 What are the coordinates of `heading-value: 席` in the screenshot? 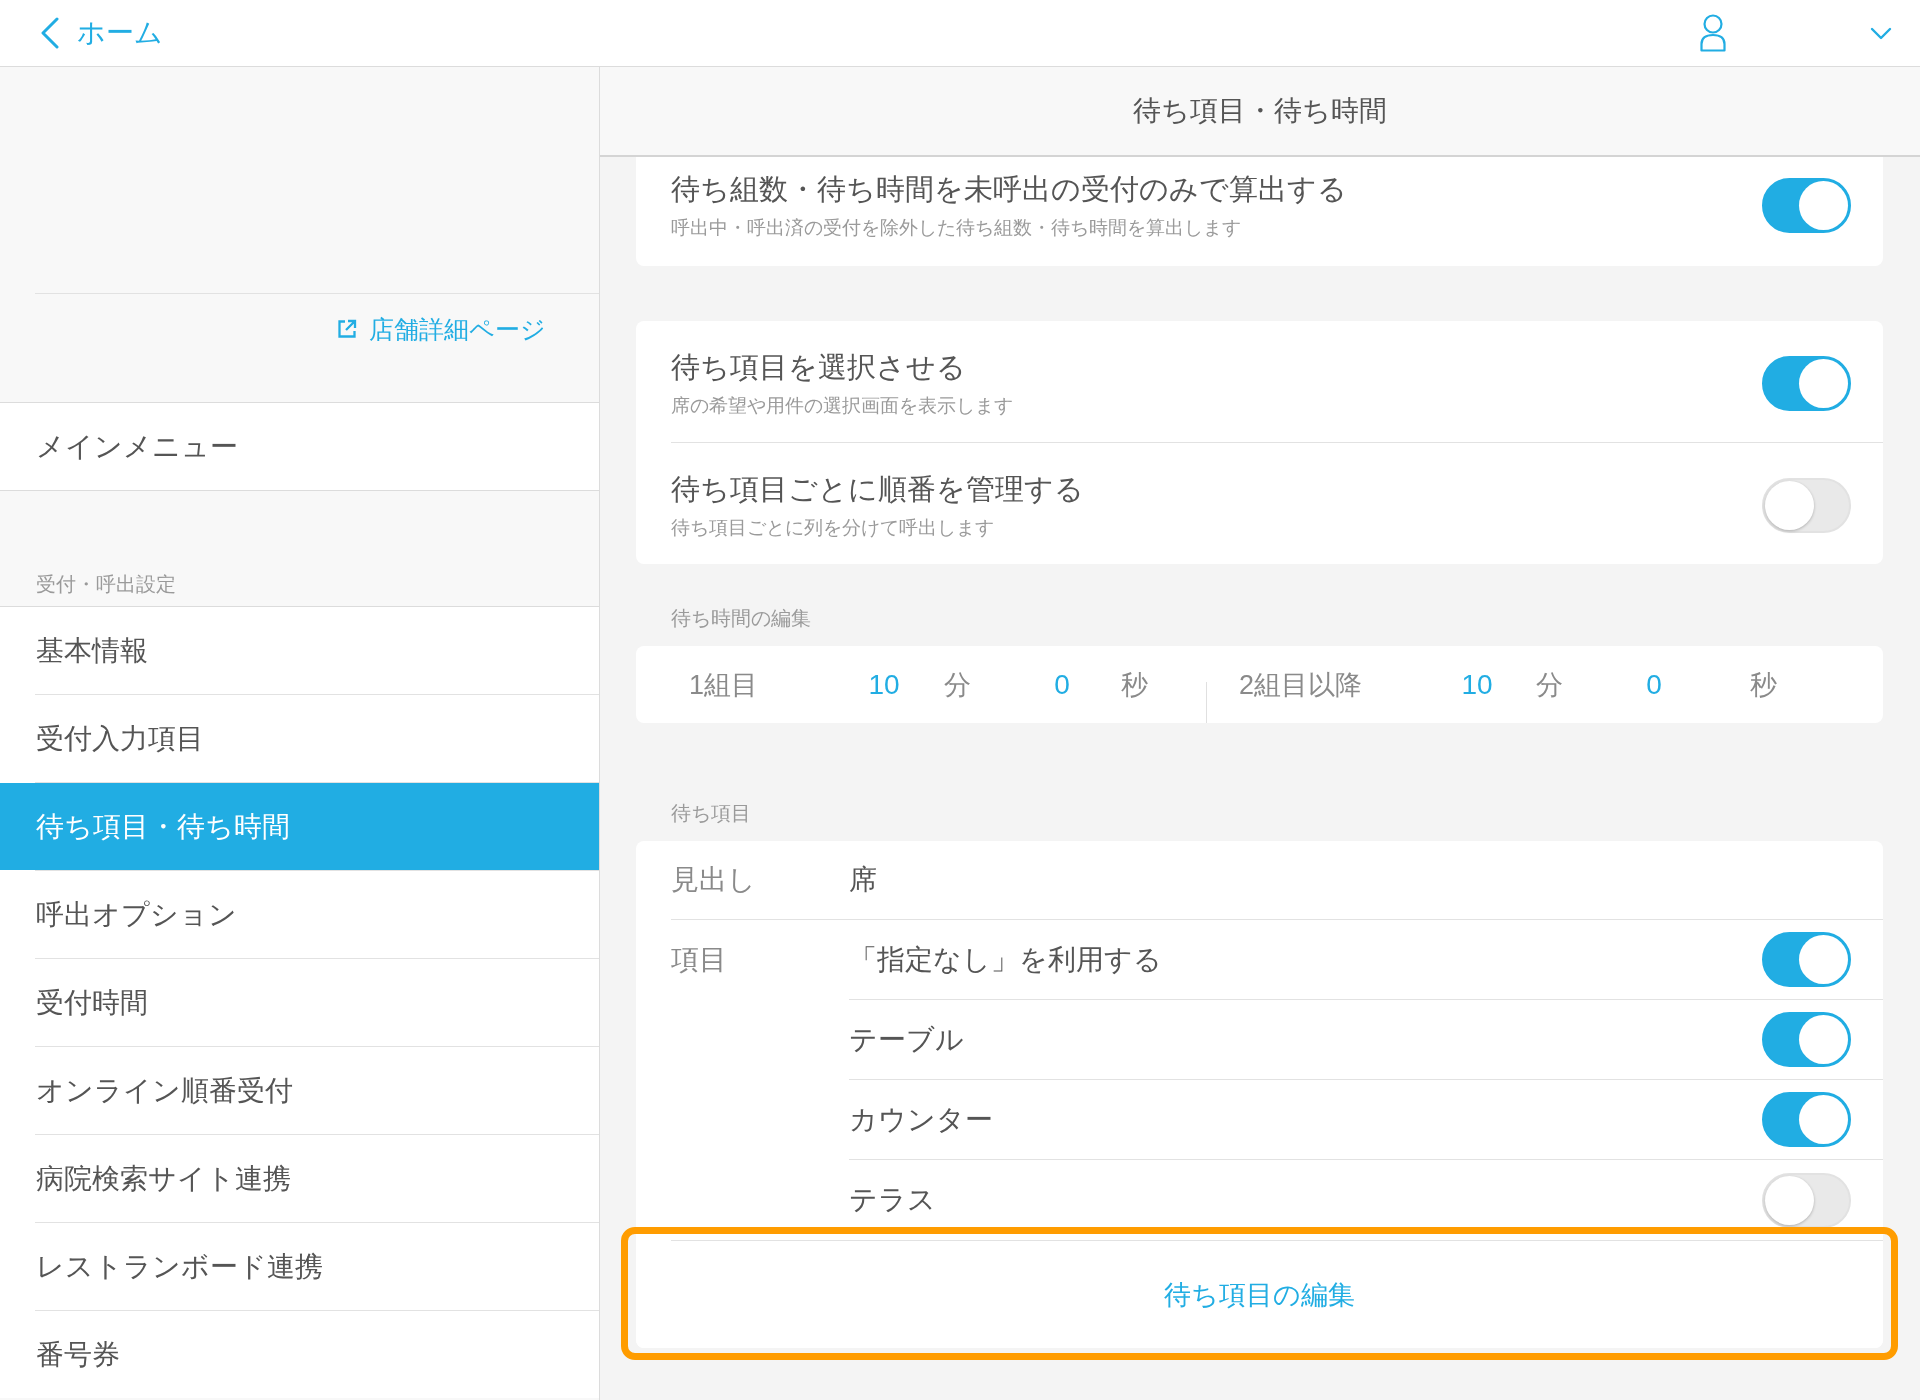 It's located at (863, 880).